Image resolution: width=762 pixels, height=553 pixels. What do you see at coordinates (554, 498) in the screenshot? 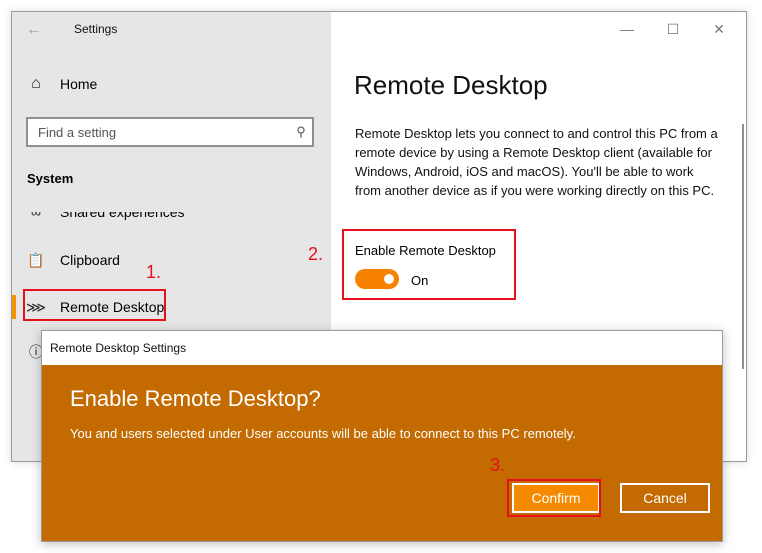
I see `highlight-box-step3` at bounding box center [554, 498].